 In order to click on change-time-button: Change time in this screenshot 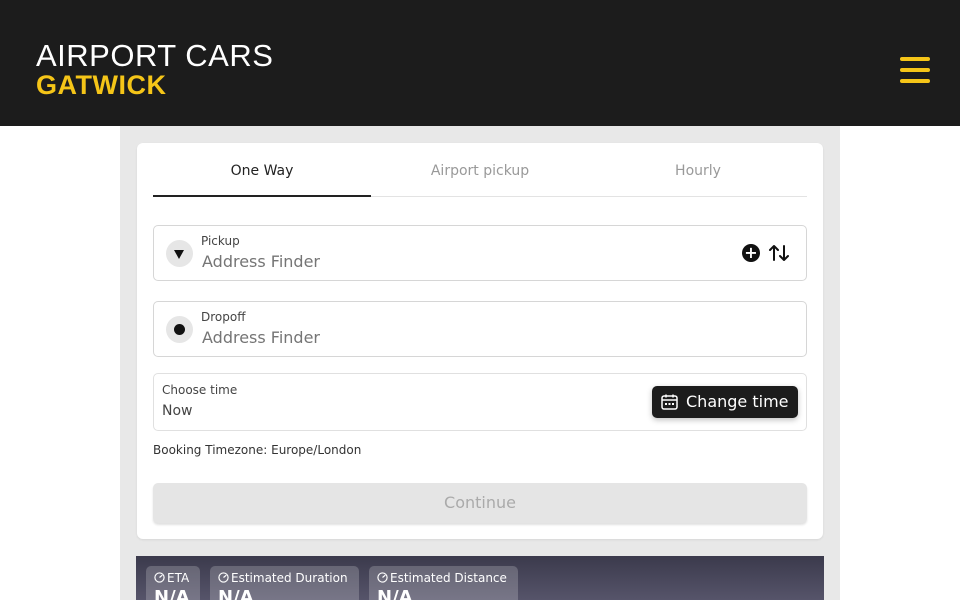, I will do `click(725, 402)`.